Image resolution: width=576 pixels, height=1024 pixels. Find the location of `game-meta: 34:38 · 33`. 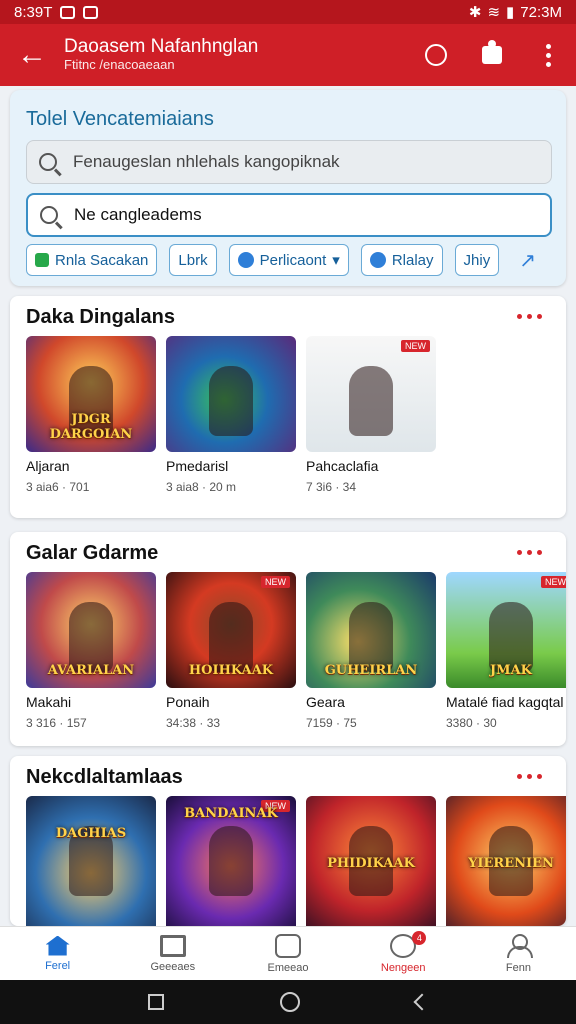

game-meta: 34:38 · 33 is located at coordinates (193, 723).